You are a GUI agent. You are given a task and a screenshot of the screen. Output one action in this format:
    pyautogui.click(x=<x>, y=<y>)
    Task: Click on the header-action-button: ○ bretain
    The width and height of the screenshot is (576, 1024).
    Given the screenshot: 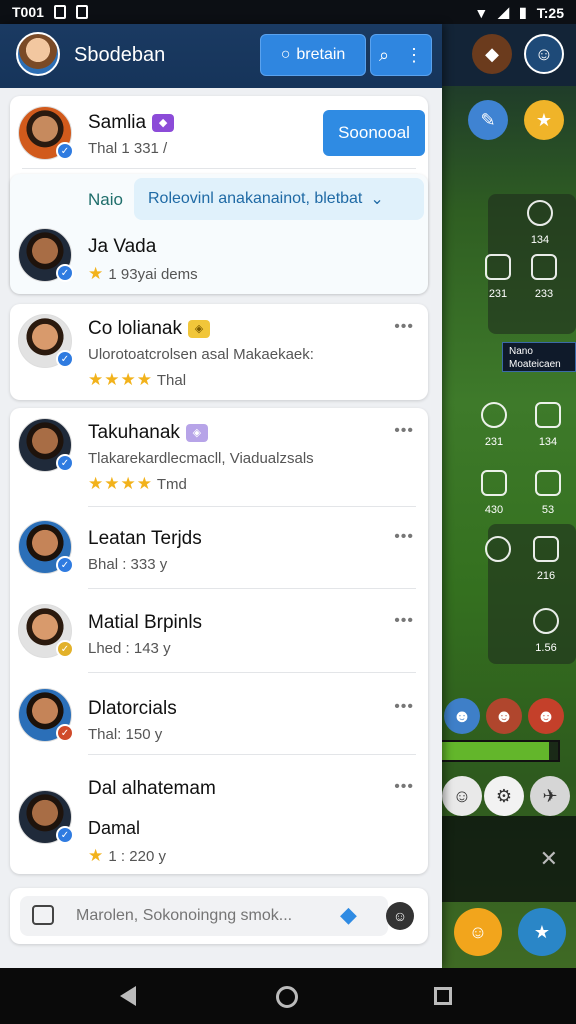 What is the action you would take?
    pyautogui.click(x=313, y=55)
    